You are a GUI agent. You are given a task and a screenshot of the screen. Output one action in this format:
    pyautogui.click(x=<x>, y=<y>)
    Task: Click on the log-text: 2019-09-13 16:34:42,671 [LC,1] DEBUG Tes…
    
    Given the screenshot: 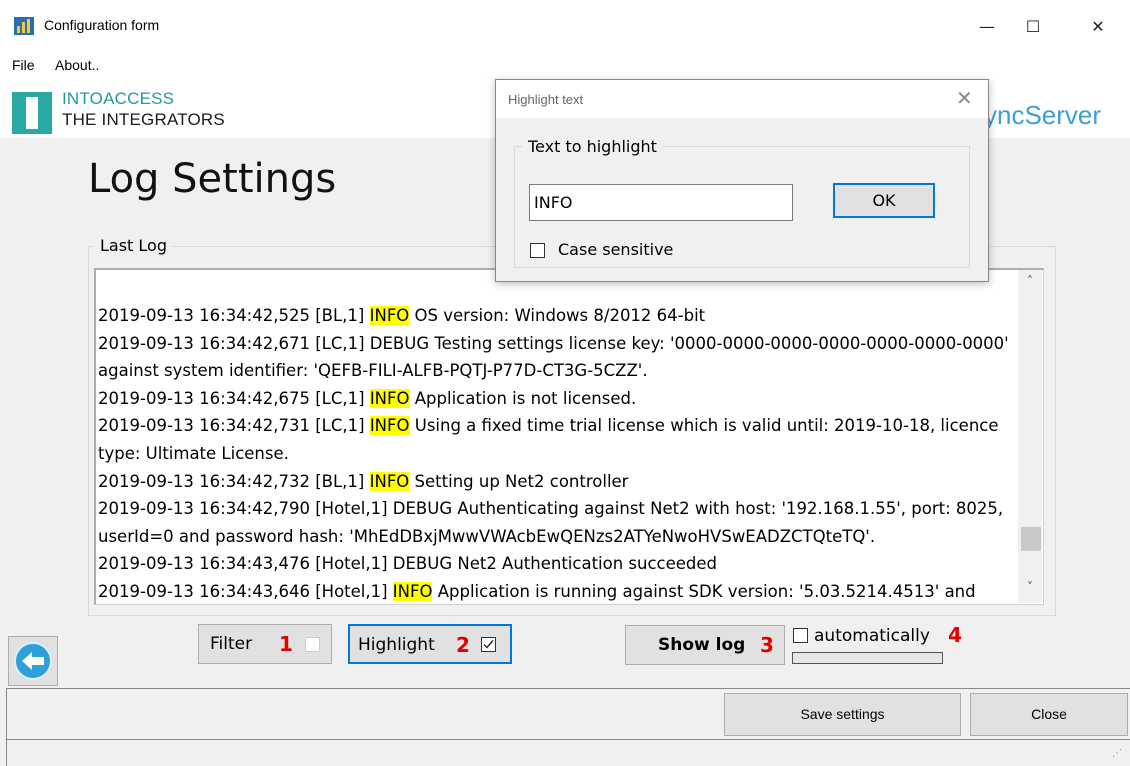 What is the action you would take?
    pyautogui.click(x=553, y=357)
    